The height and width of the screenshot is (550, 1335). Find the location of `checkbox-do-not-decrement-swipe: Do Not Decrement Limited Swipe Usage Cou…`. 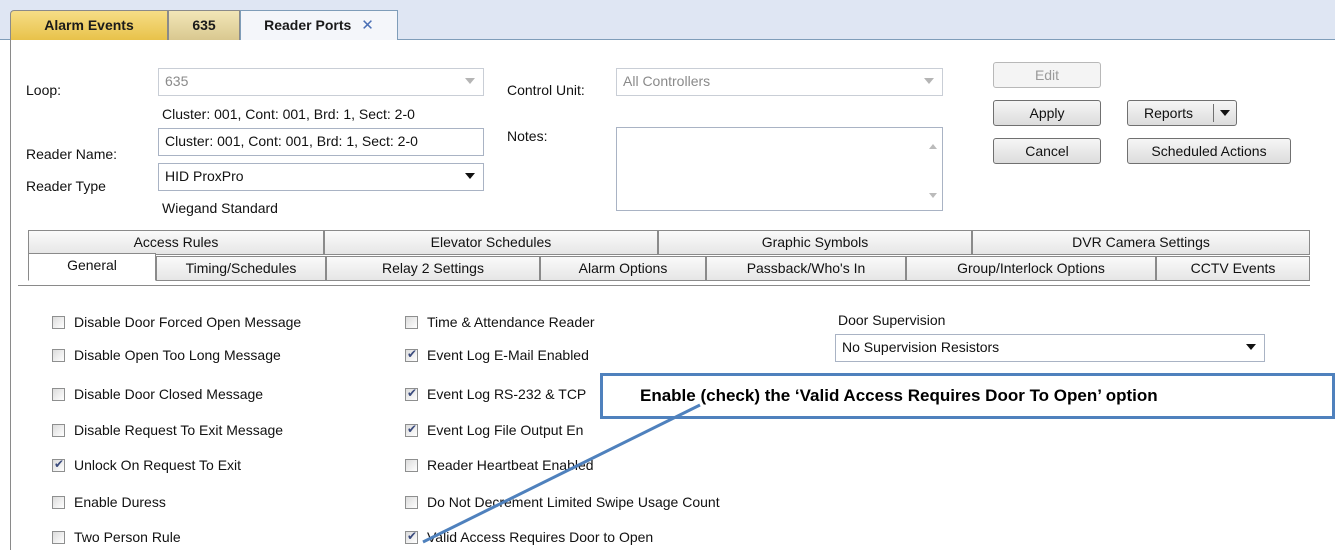

checkbox-do-not-decrement-swipe: Do Not Decrement Limited Swipe Usage Cou… is located at coordinates (562, 502).